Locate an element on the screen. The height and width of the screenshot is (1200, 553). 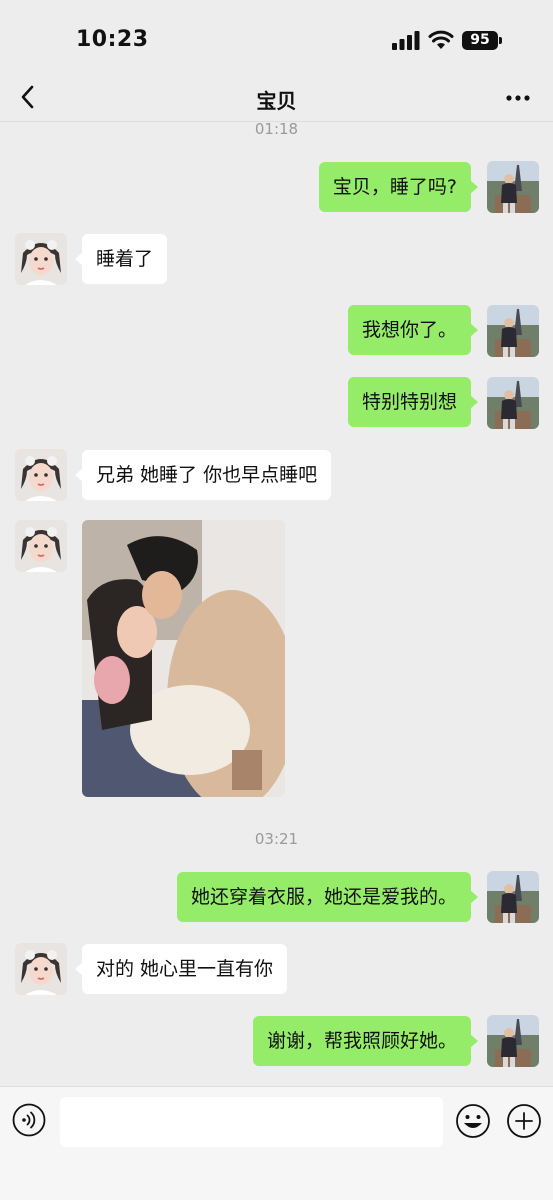
status-bar: 10:23 95 is located at coordinates (276, 38).